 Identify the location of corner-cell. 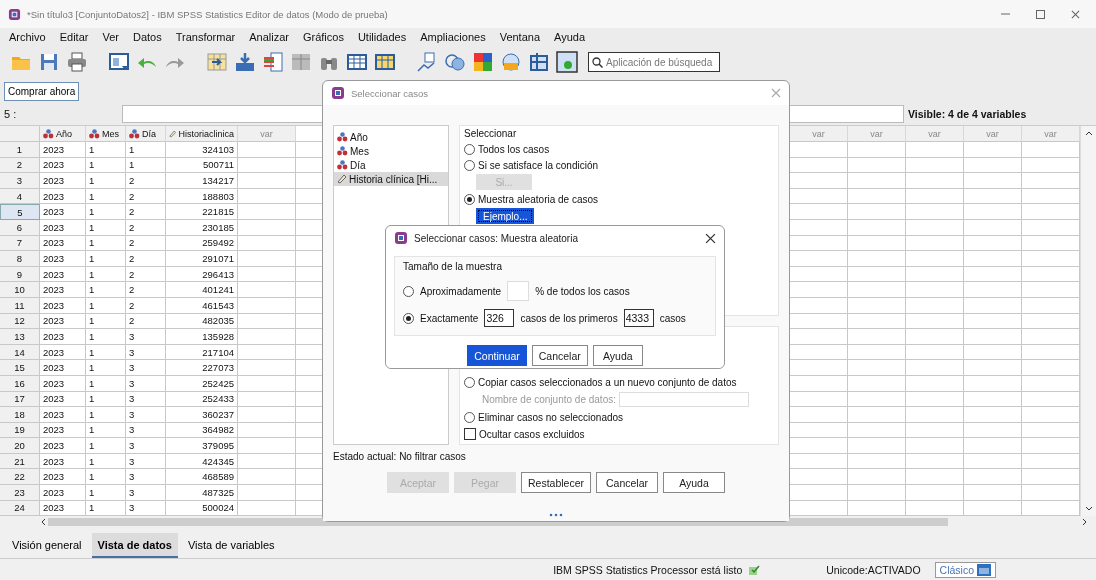
(20, 134).